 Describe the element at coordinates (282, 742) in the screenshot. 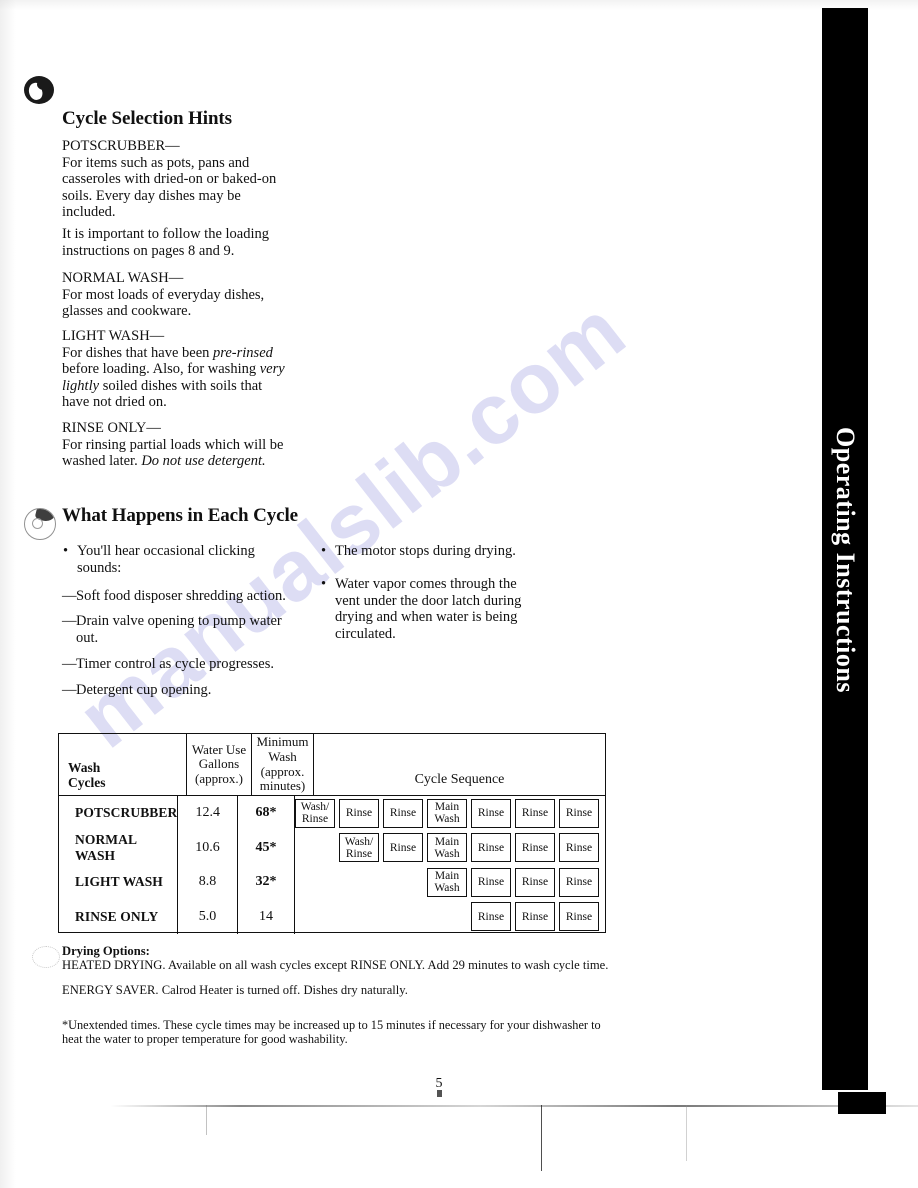

I see `header-line: Minimum` at that location.